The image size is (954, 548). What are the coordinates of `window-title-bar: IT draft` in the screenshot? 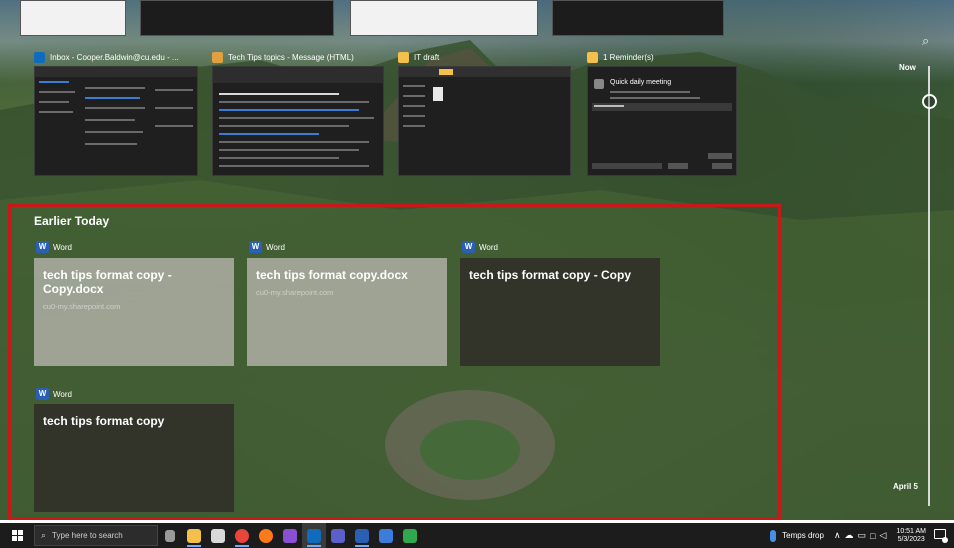 It's located at (484, 57).